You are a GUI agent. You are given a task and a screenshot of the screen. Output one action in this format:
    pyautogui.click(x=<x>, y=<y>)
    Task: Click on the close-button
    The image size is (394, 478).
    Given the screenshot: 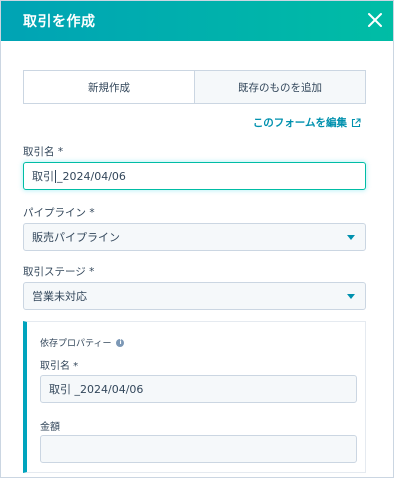 What is the action you would take?
    pyautogui.click(x=375, y=20)
    